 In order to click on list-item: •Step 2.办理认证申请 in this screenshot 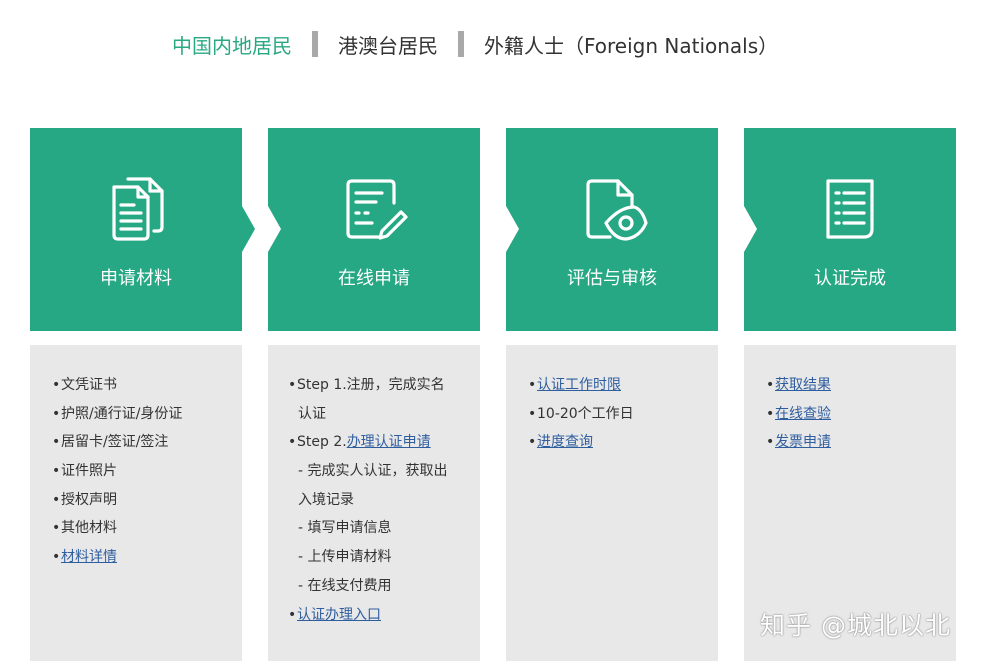, I will do `click(359, 442)`.